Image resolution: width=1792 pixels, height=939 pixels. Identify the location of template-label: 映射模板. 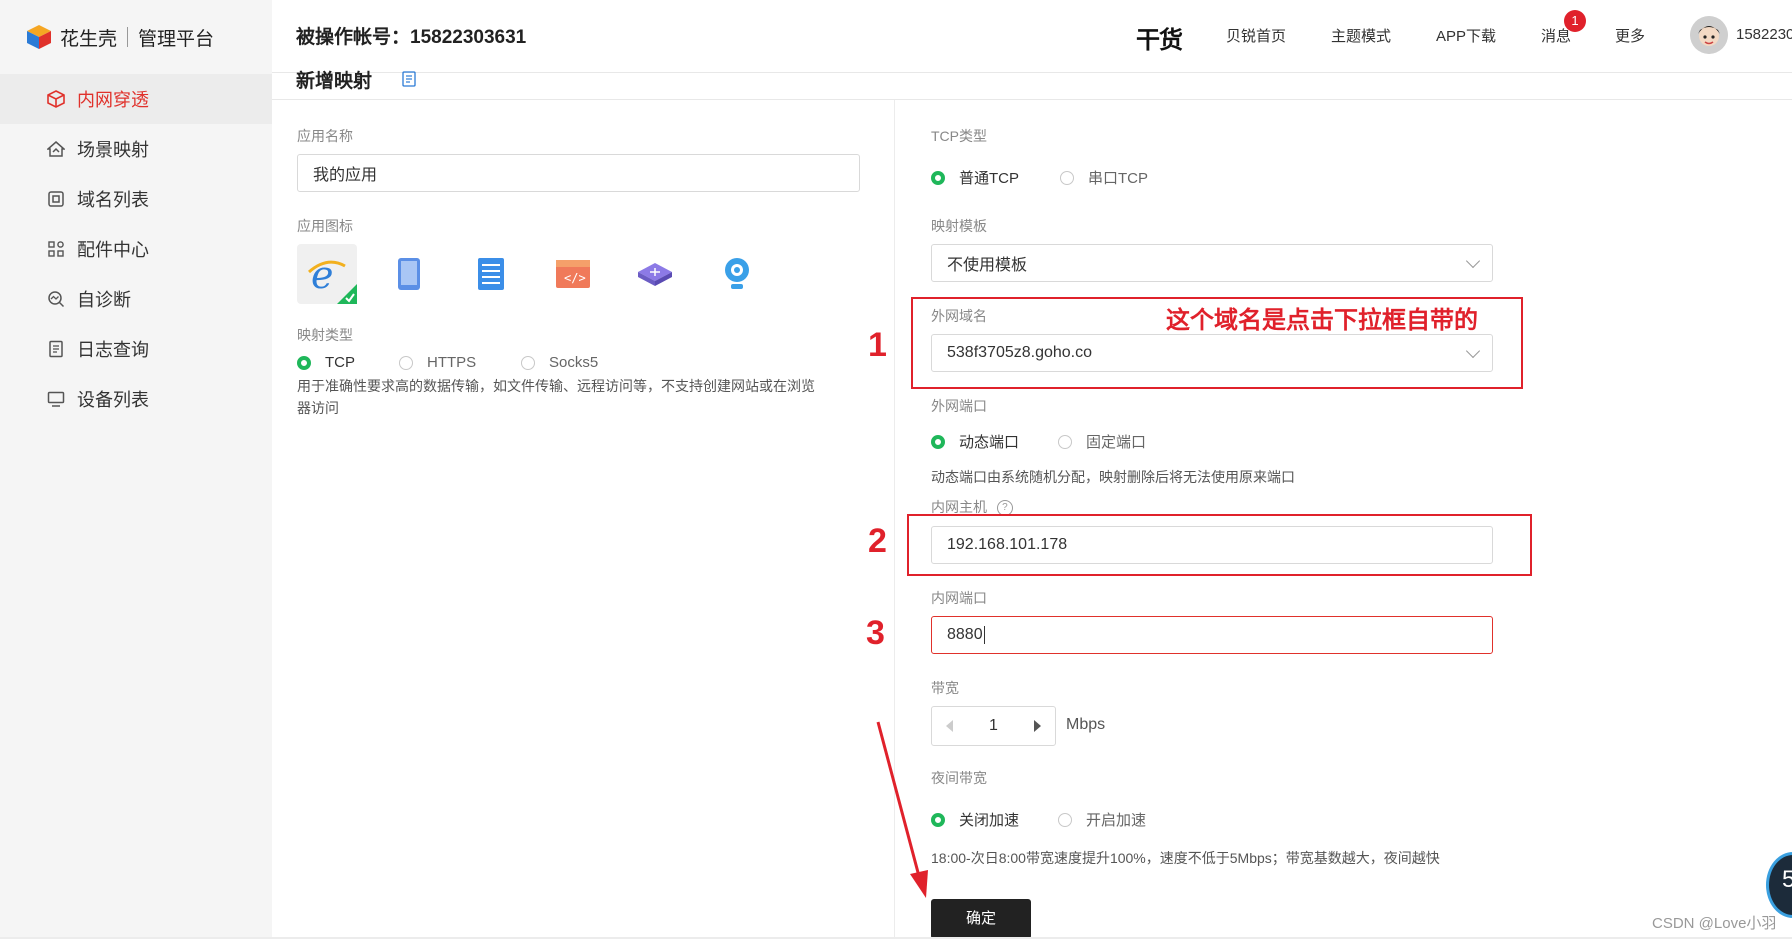
(959, 226).